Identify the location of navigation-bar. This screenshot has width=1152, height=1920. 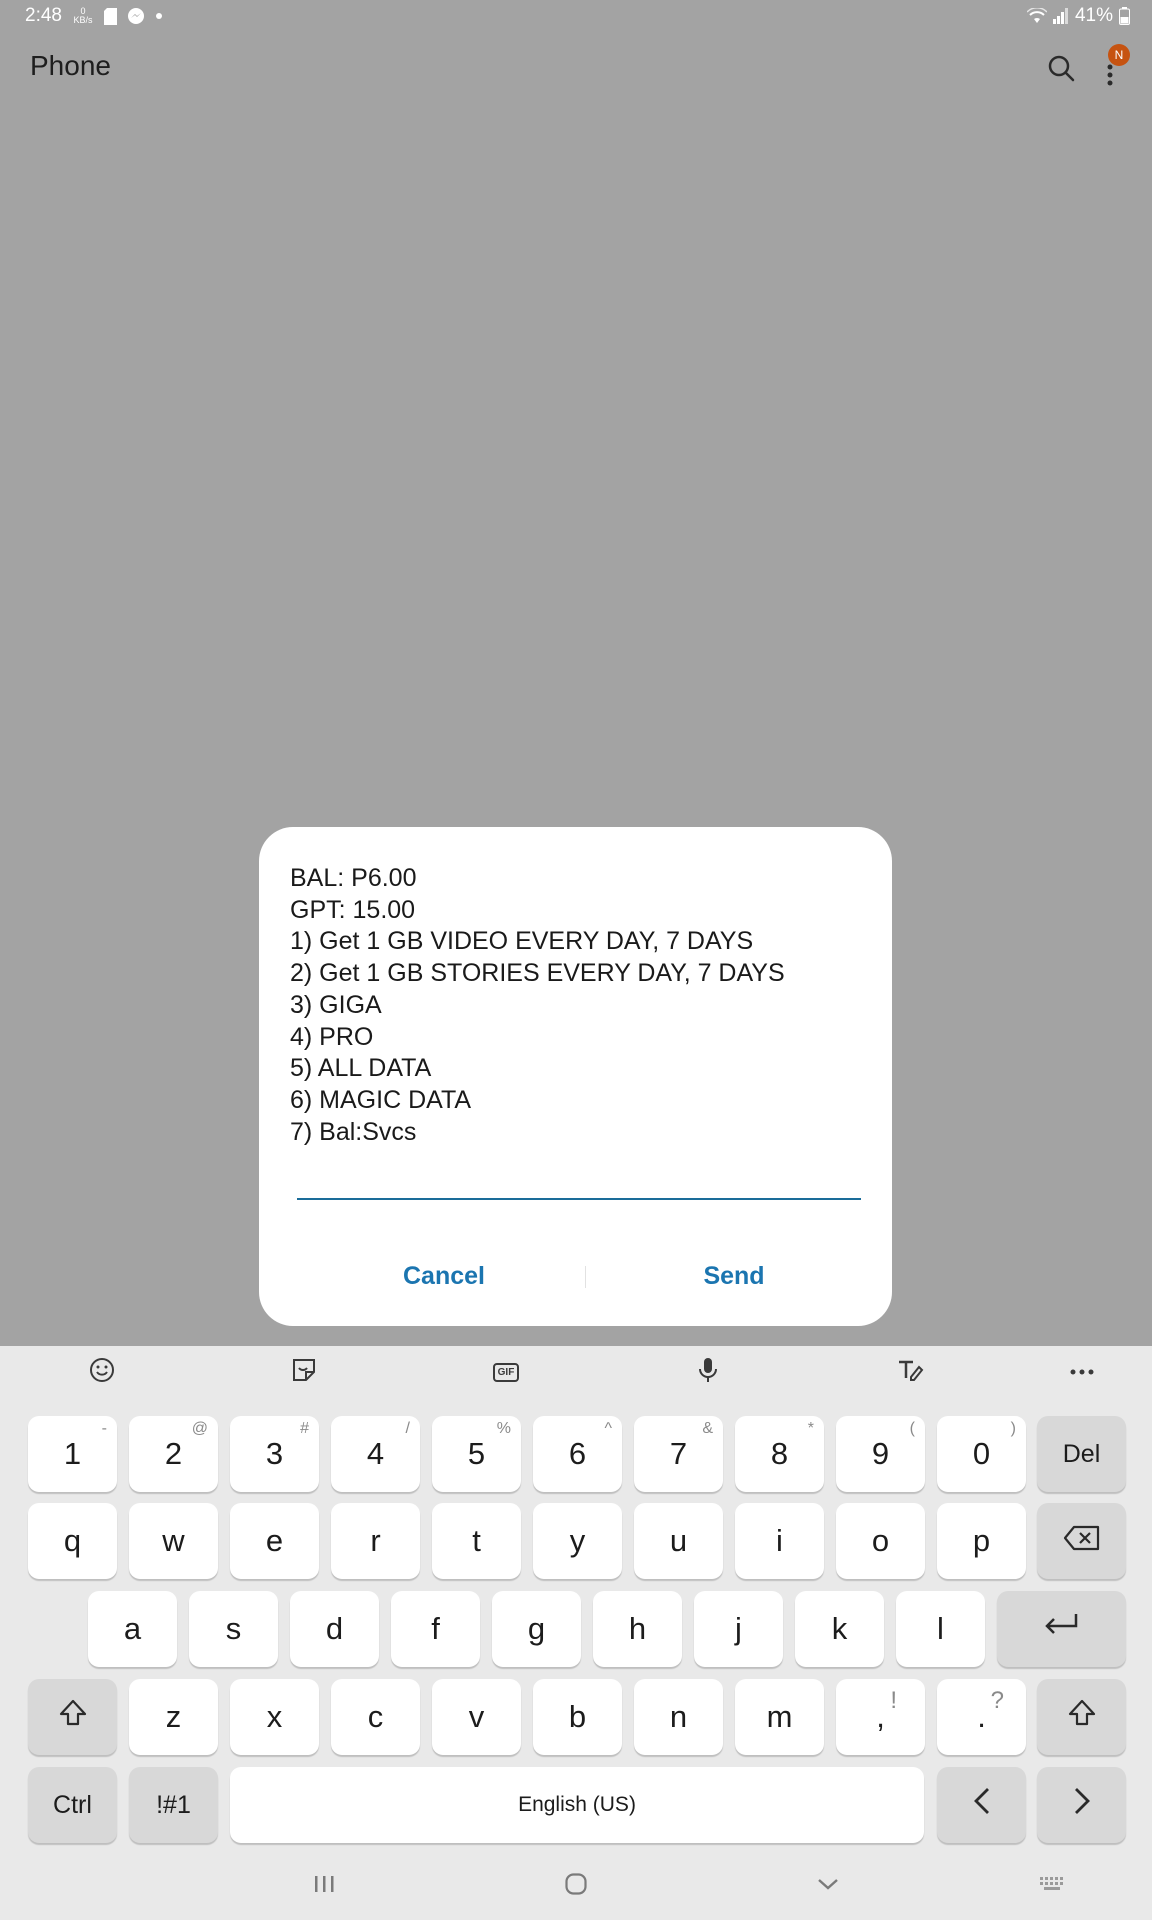
(576, 1885).